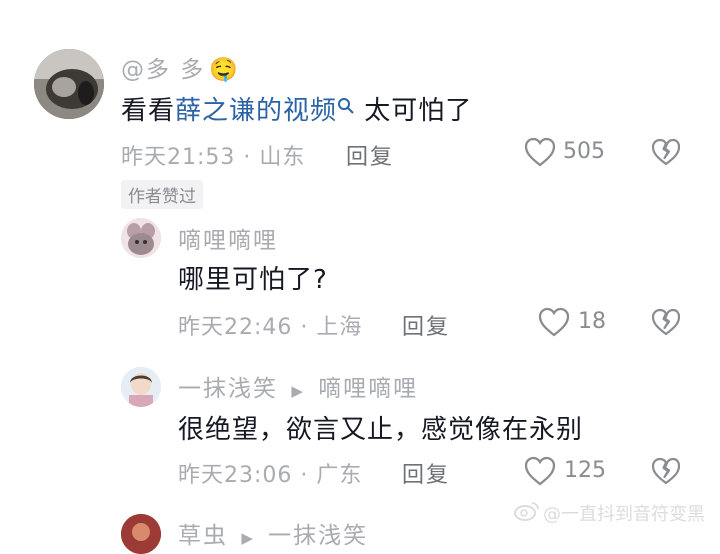 Image resolution: width=720 pixels, height=554 pixels. Describe the element at coordinates (368, 389) in the screenshot. I see `reply-target-username: 嘀哩嘀哩` at that location.